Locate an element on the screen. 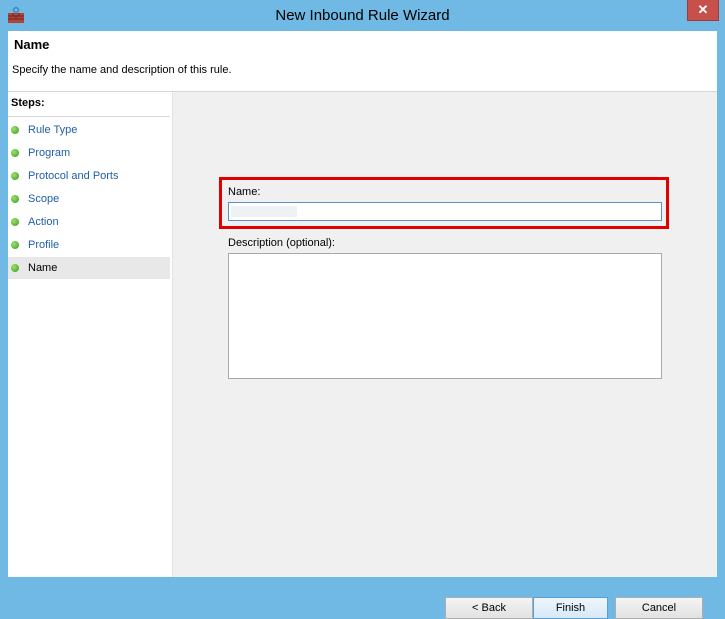  step-label: Name is located at coordinates (43, 268).